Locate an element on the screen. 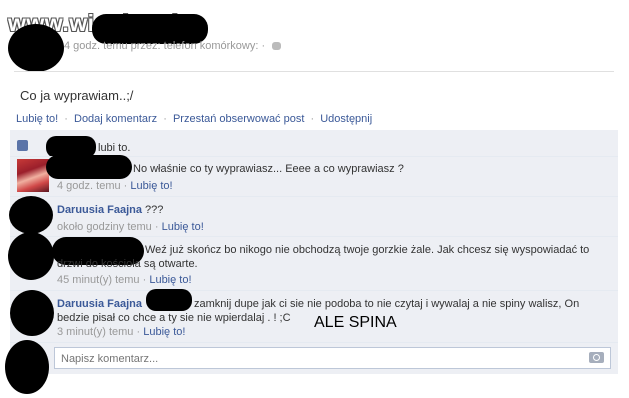 This screenshot has height=398, width=629. camera-icon is located at coordinates (596, 357).